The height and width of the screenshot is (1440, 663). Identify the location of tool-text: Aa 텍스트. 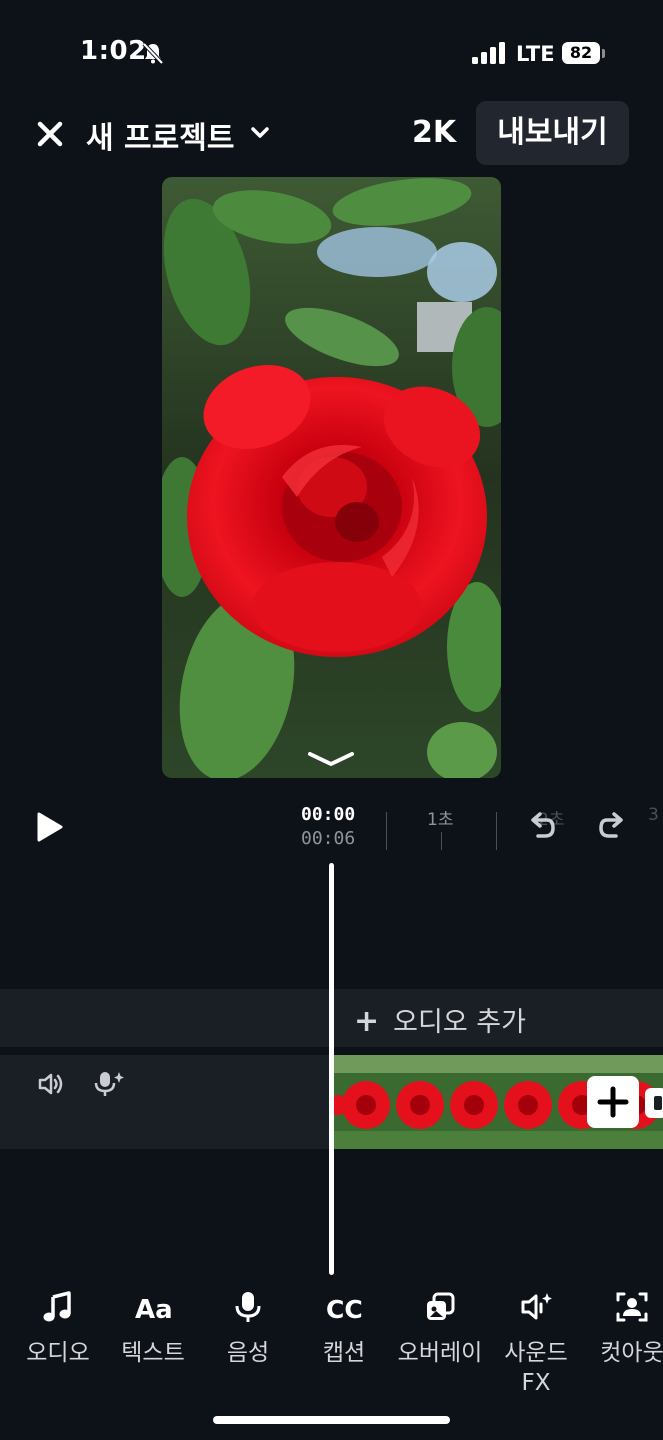
(153, 1329).